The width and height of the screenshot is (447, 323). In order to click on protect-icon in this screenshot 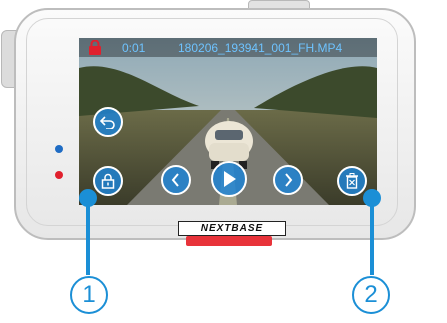, I will do `click(108, 181)`.